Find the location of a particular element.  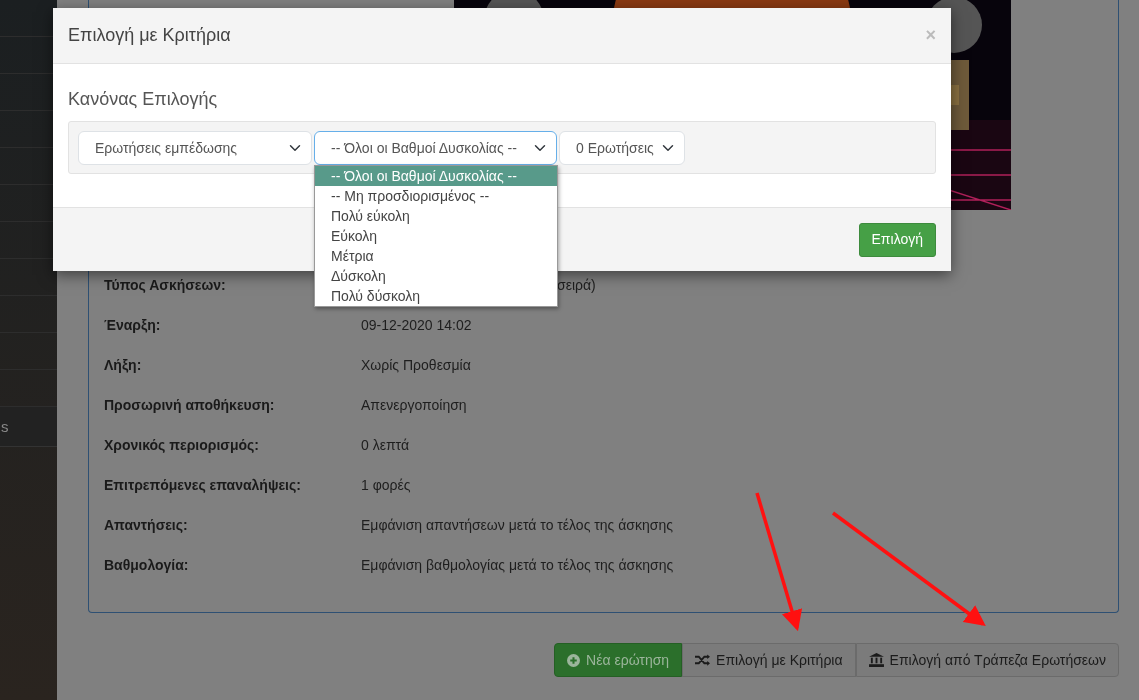

field-value: Απενεργοποίηση is located at coordinates (414, 405).